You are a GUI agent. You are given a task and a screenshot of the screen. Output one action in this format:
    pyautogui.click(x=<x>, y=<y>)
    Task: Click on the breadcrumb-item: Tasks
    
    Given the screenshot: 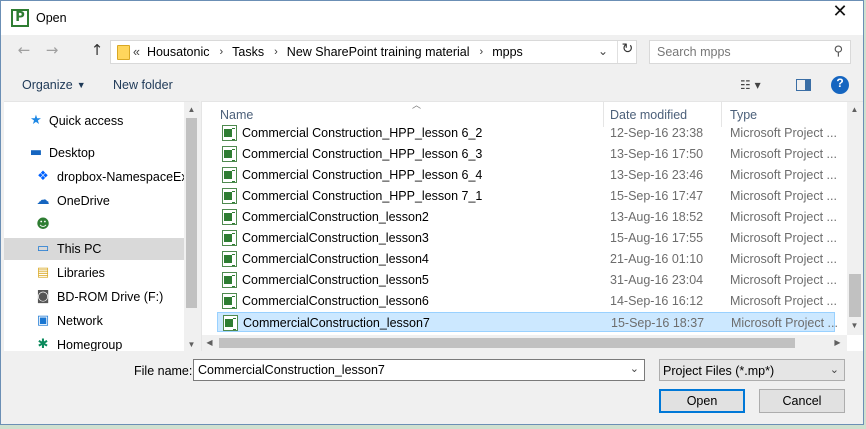 What is the action you would take?
    pyautogui.click(x=248, y=52)
    